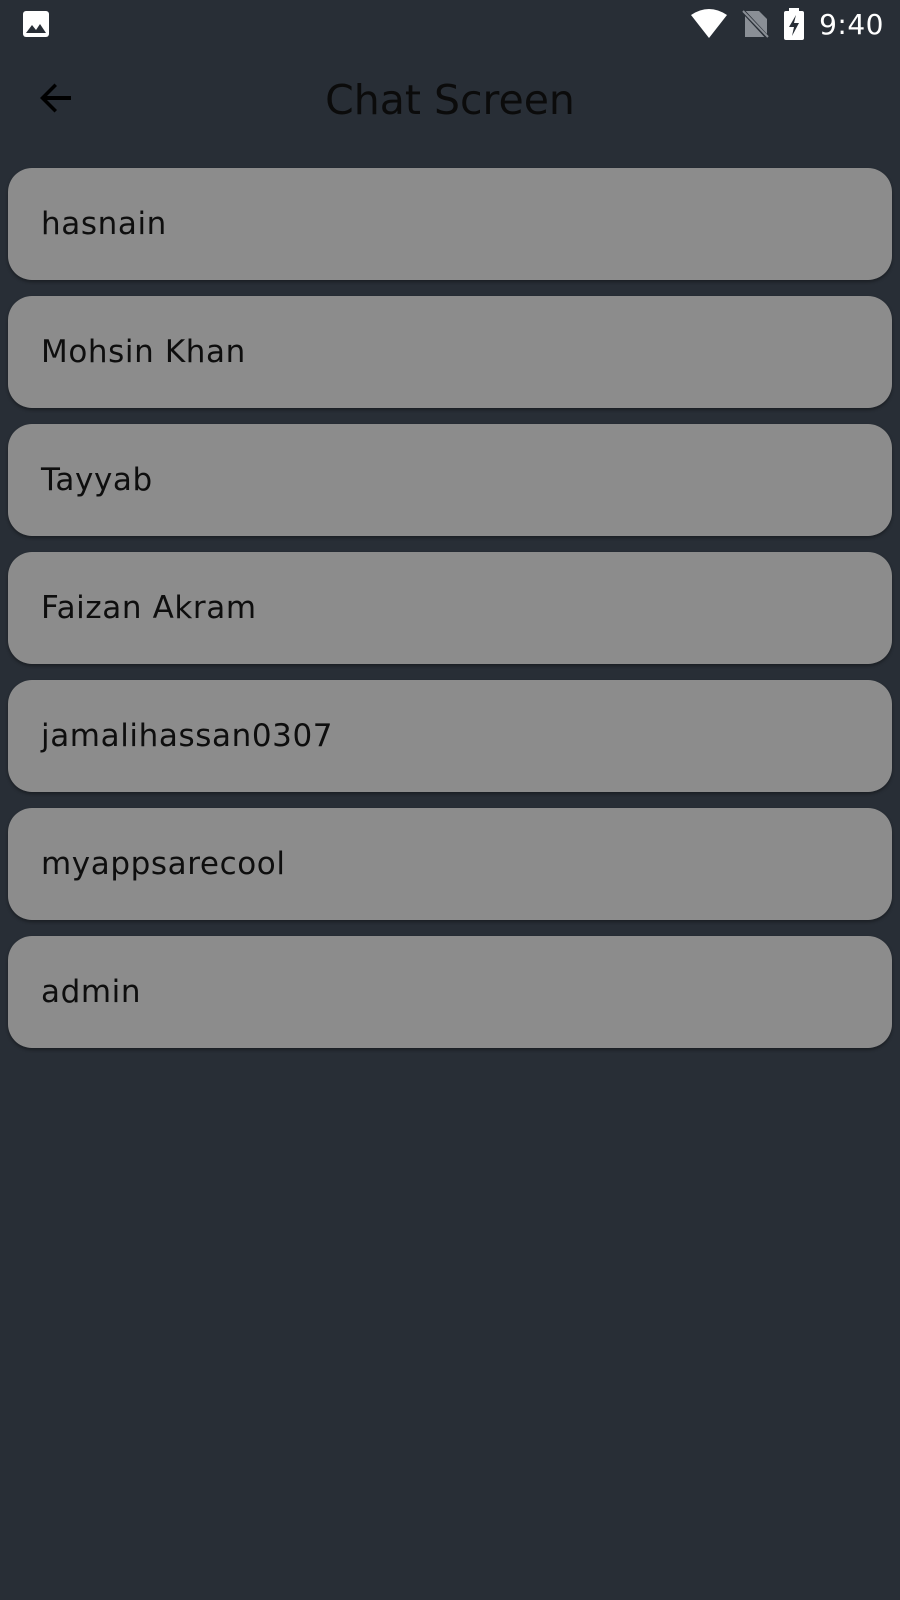  I want to click on wifi-icon, so click(709, 24).